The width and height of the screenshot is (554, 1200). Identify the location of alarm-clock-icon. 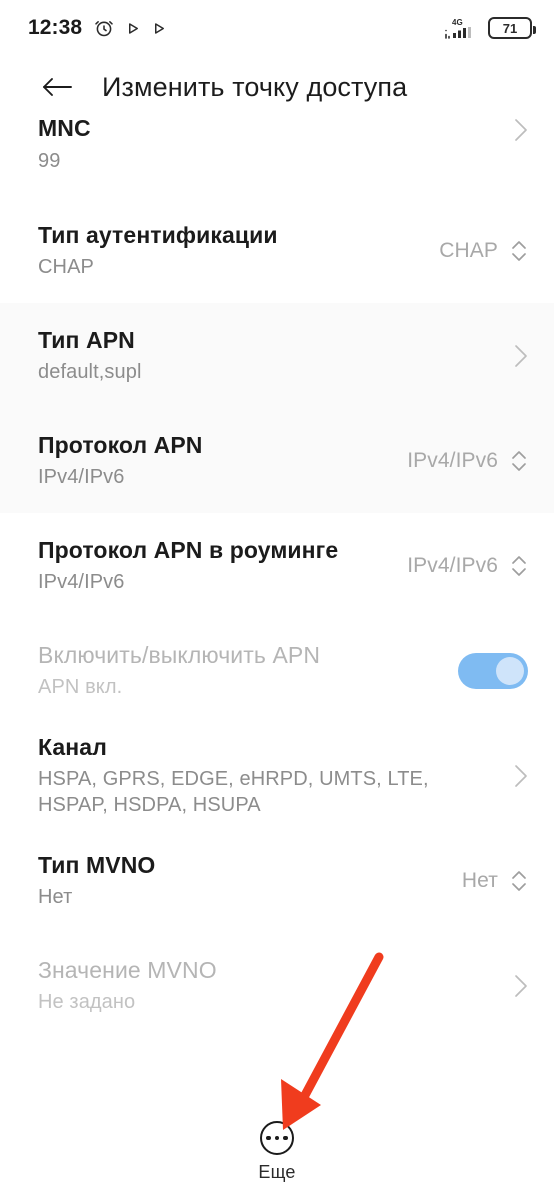
(104, 28).